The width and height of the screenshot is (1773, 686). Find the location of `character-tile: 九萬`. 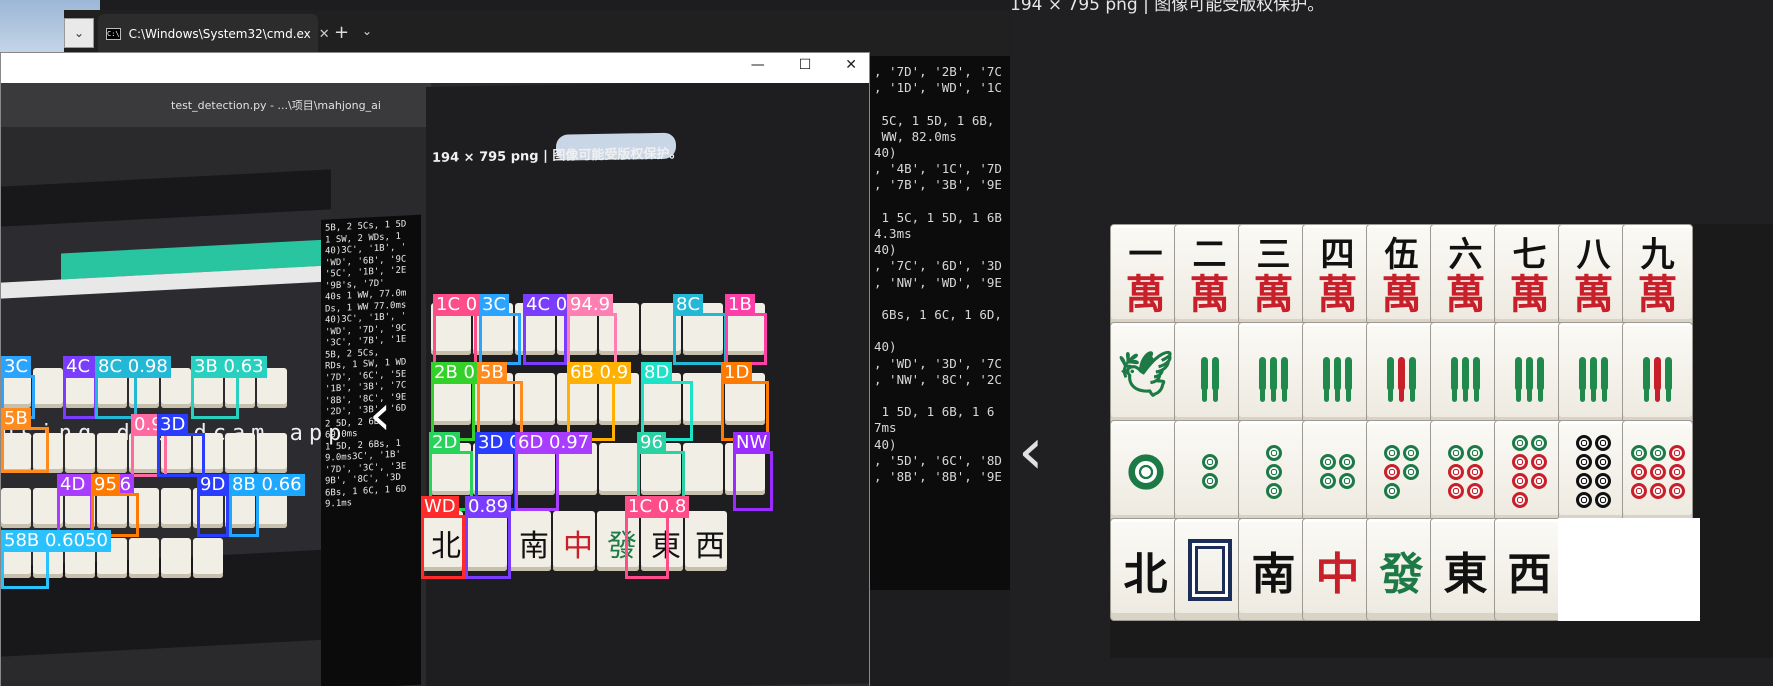

character-tile: 九萬 is located at coordinates (1657, 275).